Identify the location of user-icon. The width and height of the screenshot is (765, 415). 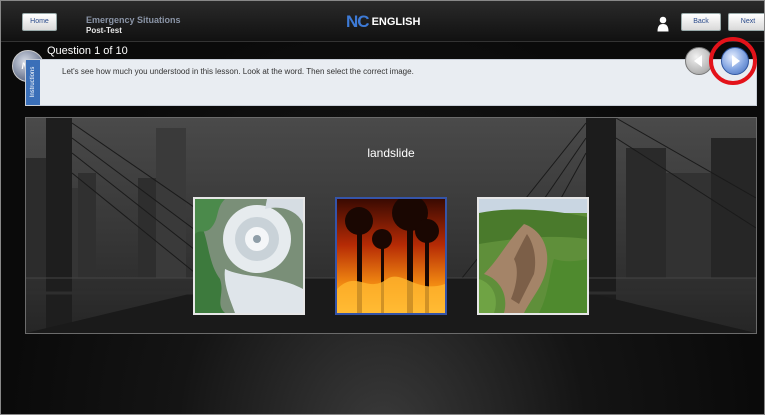
(663, 24).